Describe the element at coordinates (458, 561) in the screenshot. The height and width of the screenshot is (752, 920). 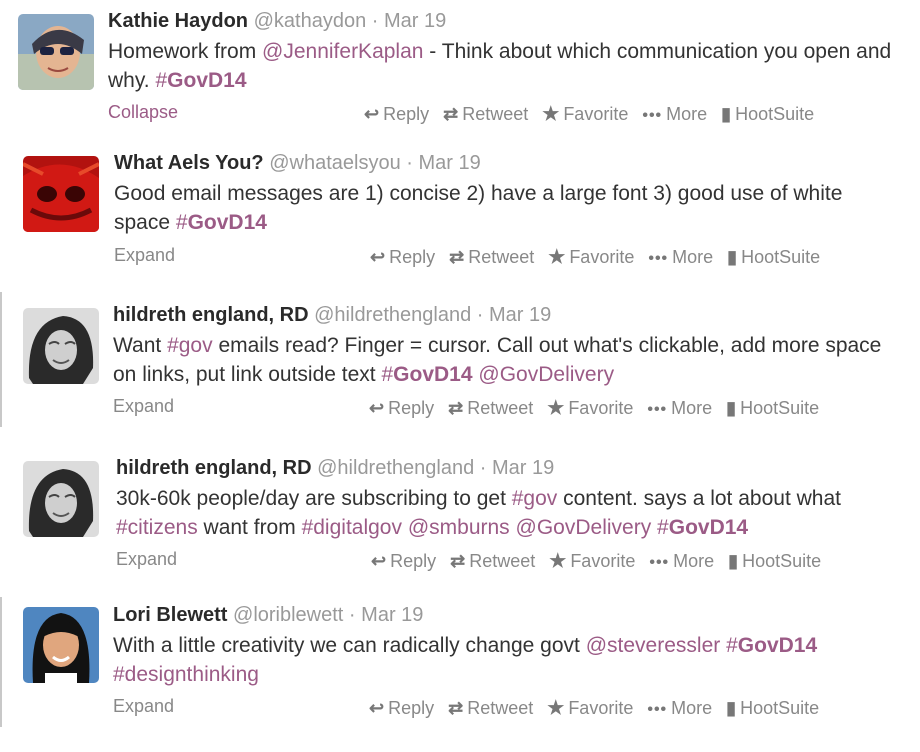
I see `retweet-icon: ⇄` at that location.